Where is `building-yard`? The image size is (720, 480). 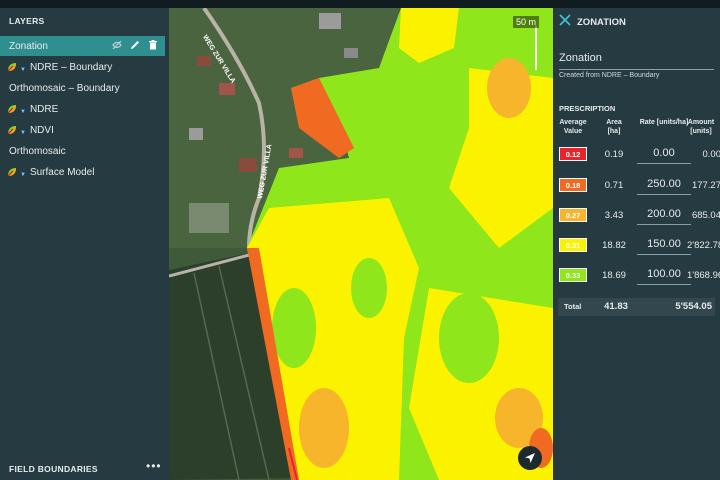
building-yard is located at coordinates (209, 218).